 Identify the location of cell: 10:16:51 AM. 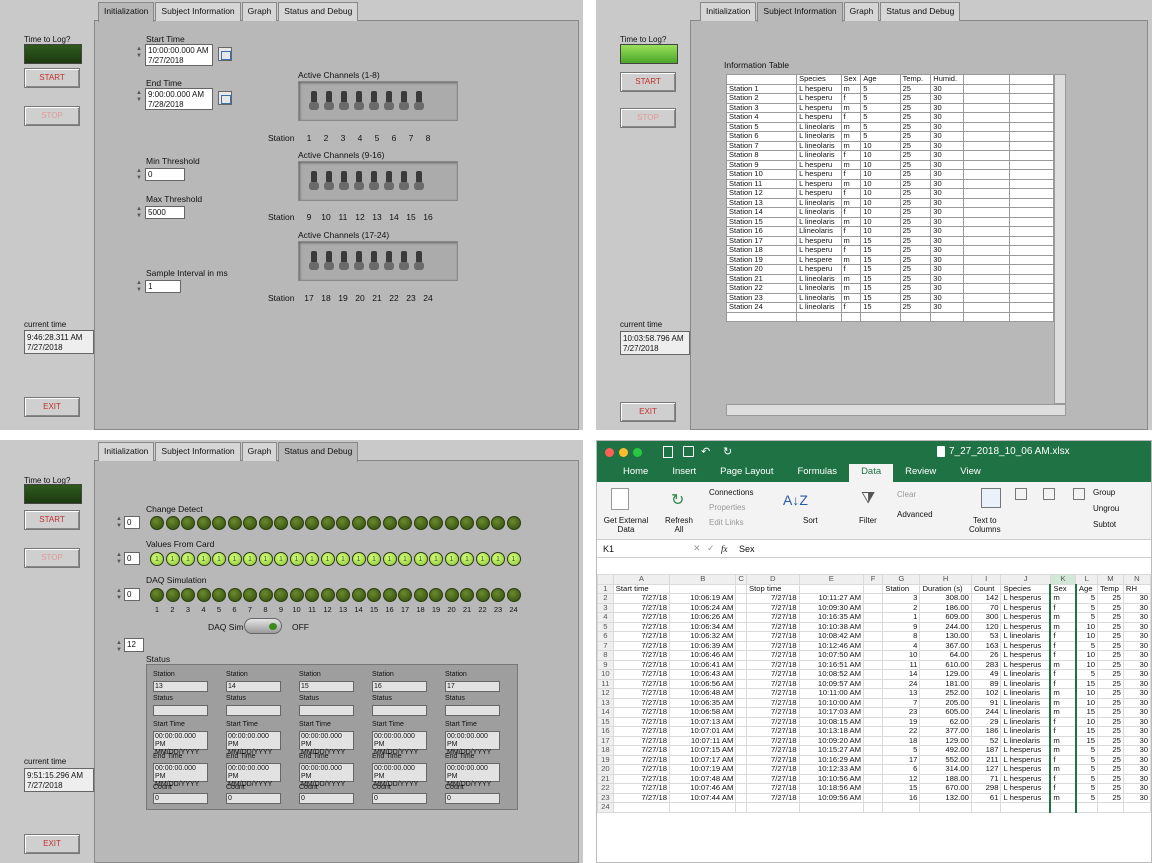
(831, 664).